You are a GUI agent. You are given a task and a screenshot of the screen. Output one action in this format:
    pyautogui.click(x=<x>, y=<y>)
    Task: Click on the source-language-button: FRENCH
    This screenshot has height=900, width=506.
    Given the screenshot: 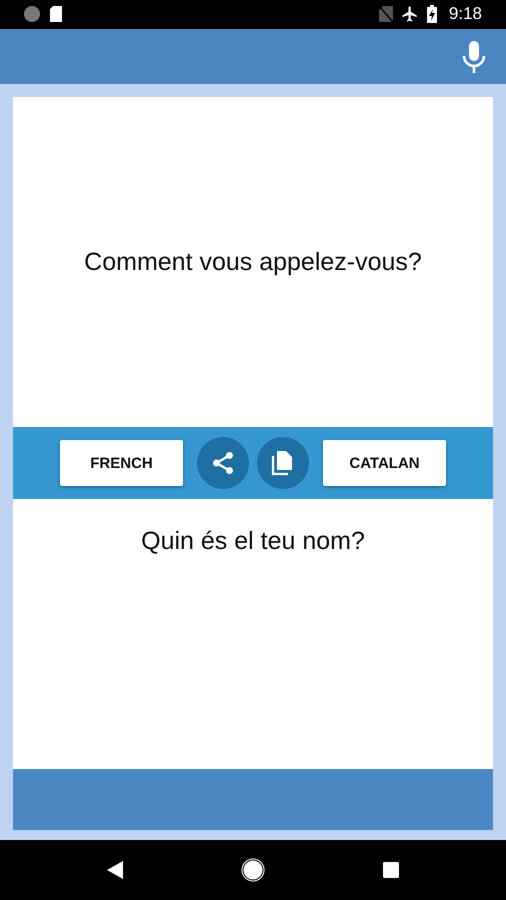 What is the action you would take?
    pyautogui.click(x=121, y=463)
    